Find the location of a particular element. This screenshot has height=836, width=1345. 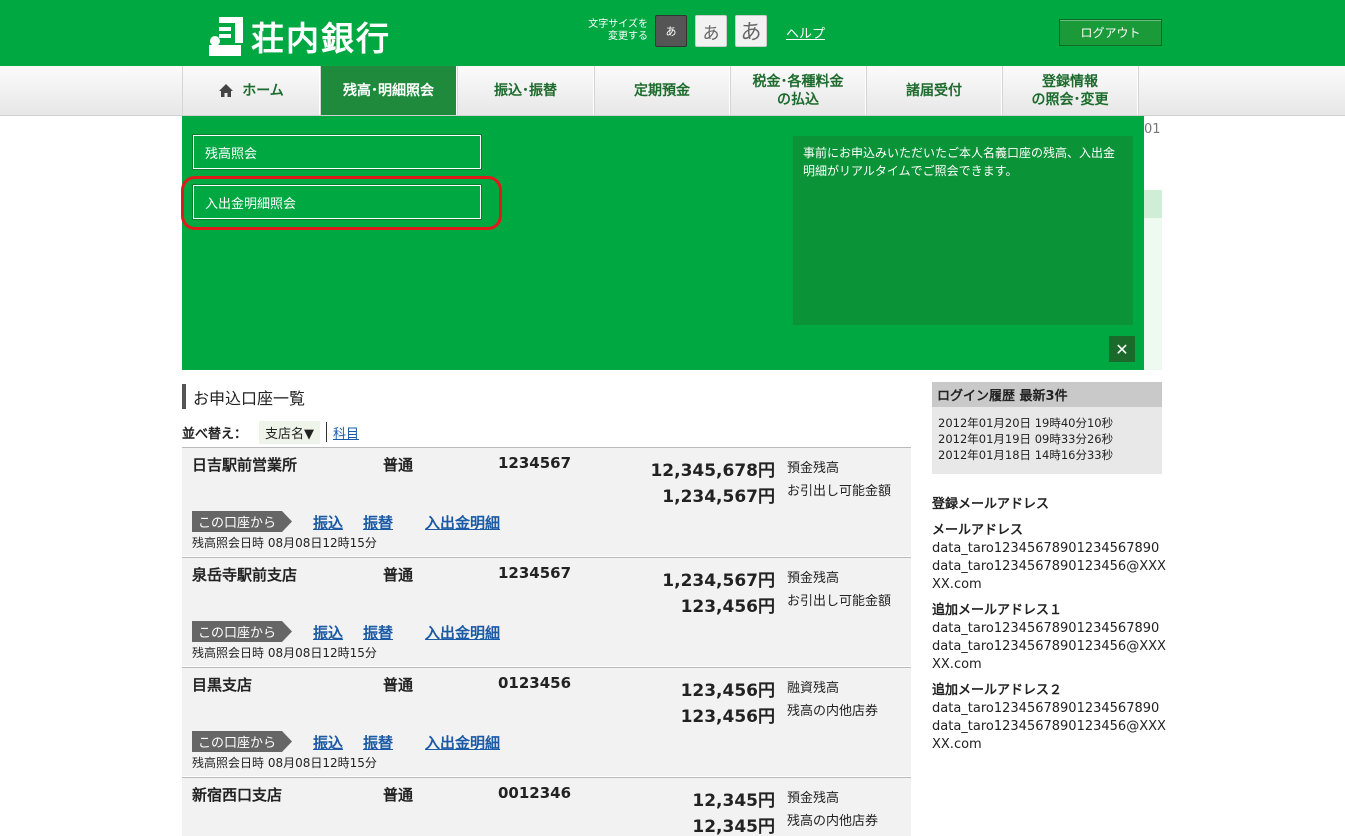

nav-registration: 登録情報 の照会･変更 is located at coordinates (1070, 90).